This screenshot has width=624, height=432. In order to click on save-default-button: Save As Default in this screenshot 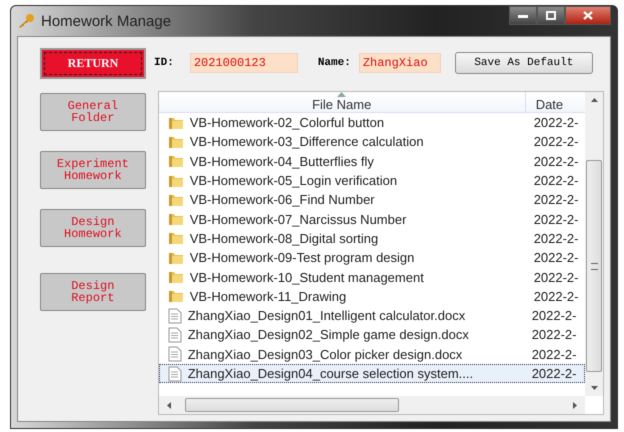, I will do `click(523, 63)`.